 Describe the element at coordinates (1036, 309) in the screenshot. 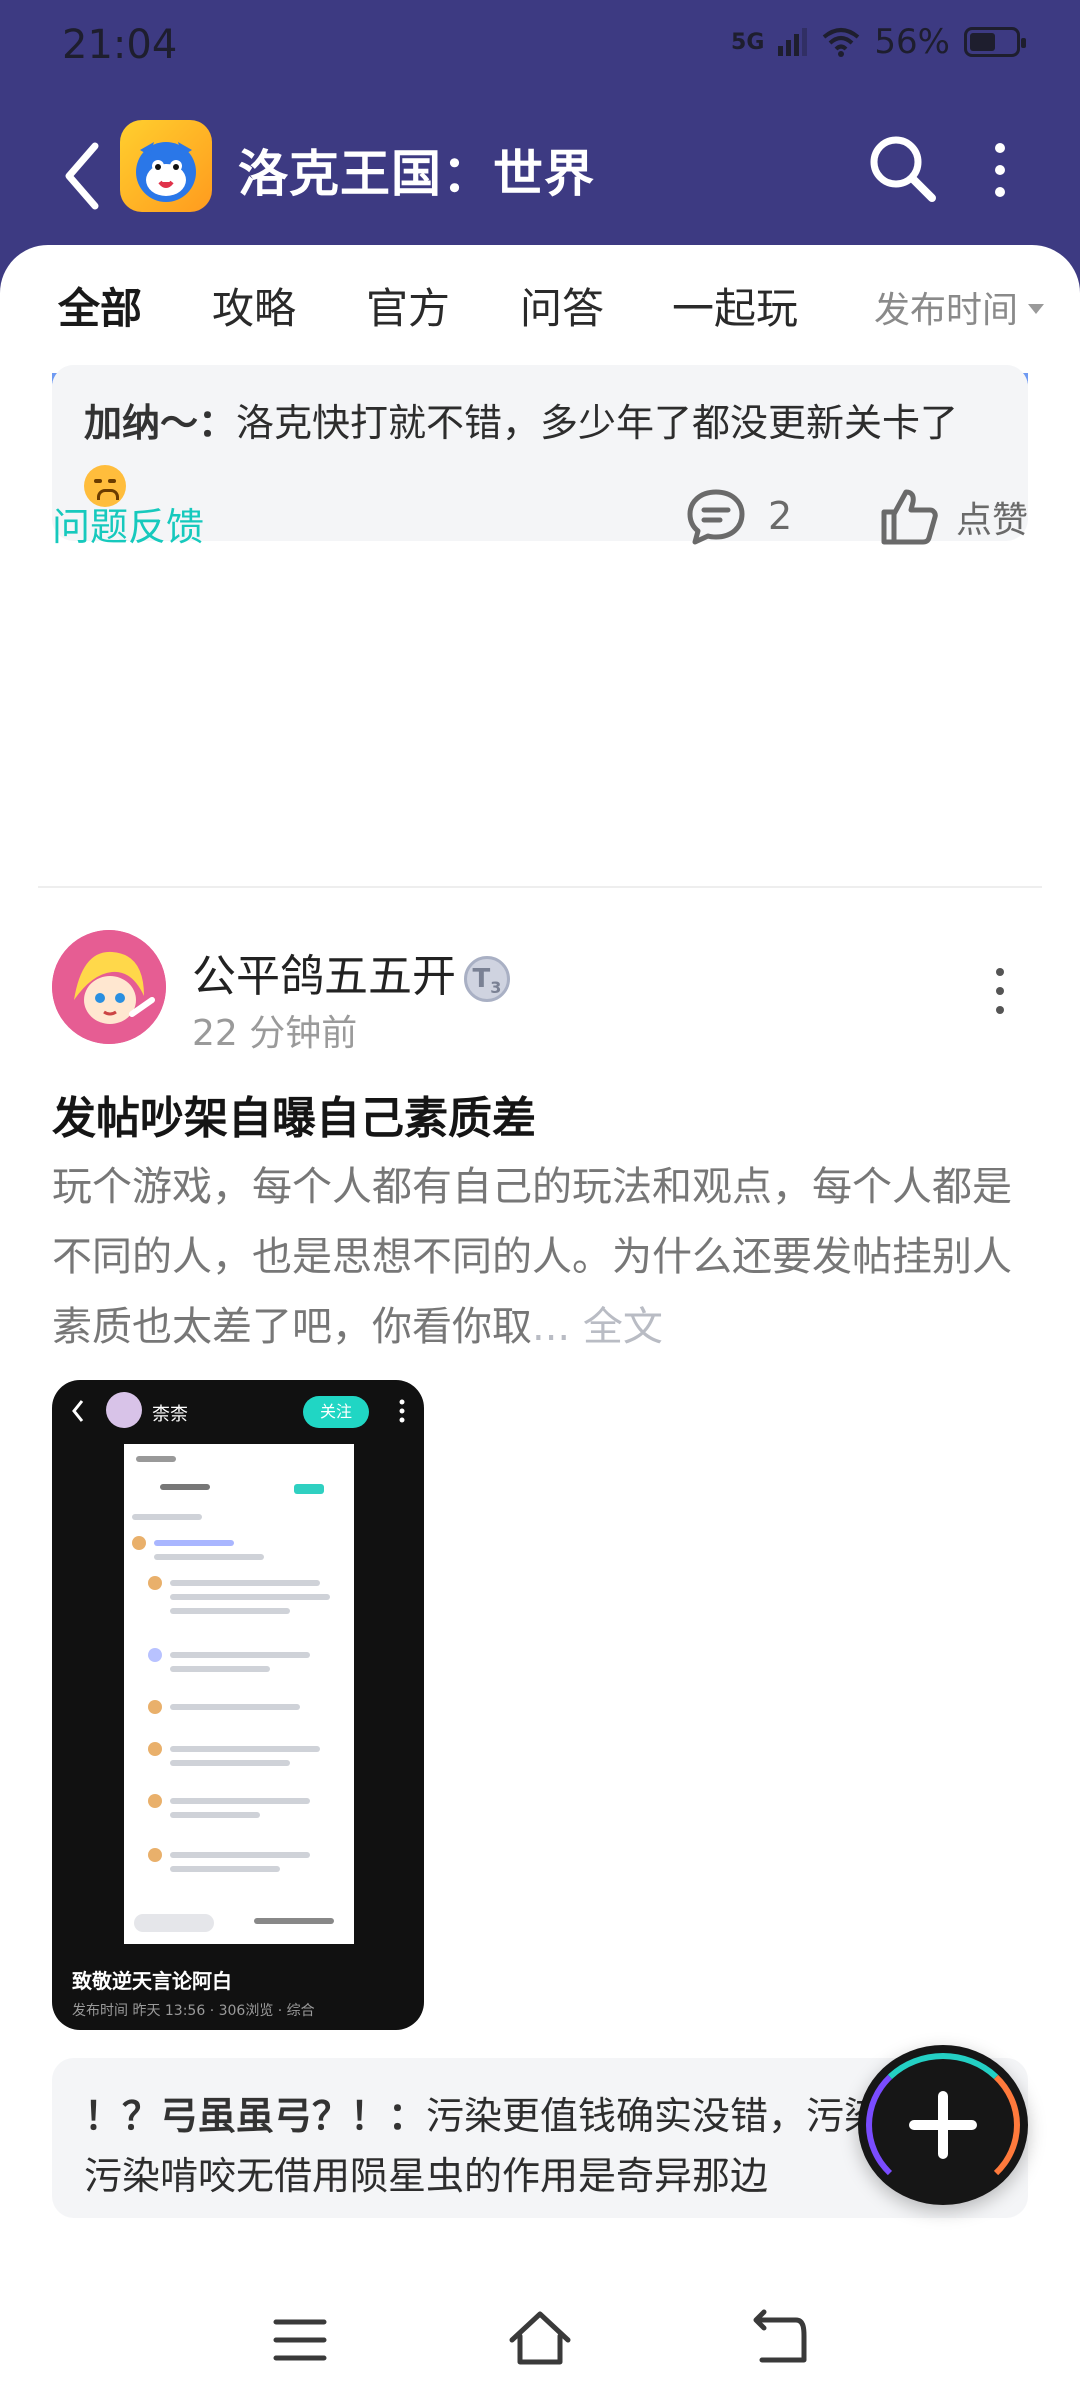

I see `chevron-down-icon` at that location.